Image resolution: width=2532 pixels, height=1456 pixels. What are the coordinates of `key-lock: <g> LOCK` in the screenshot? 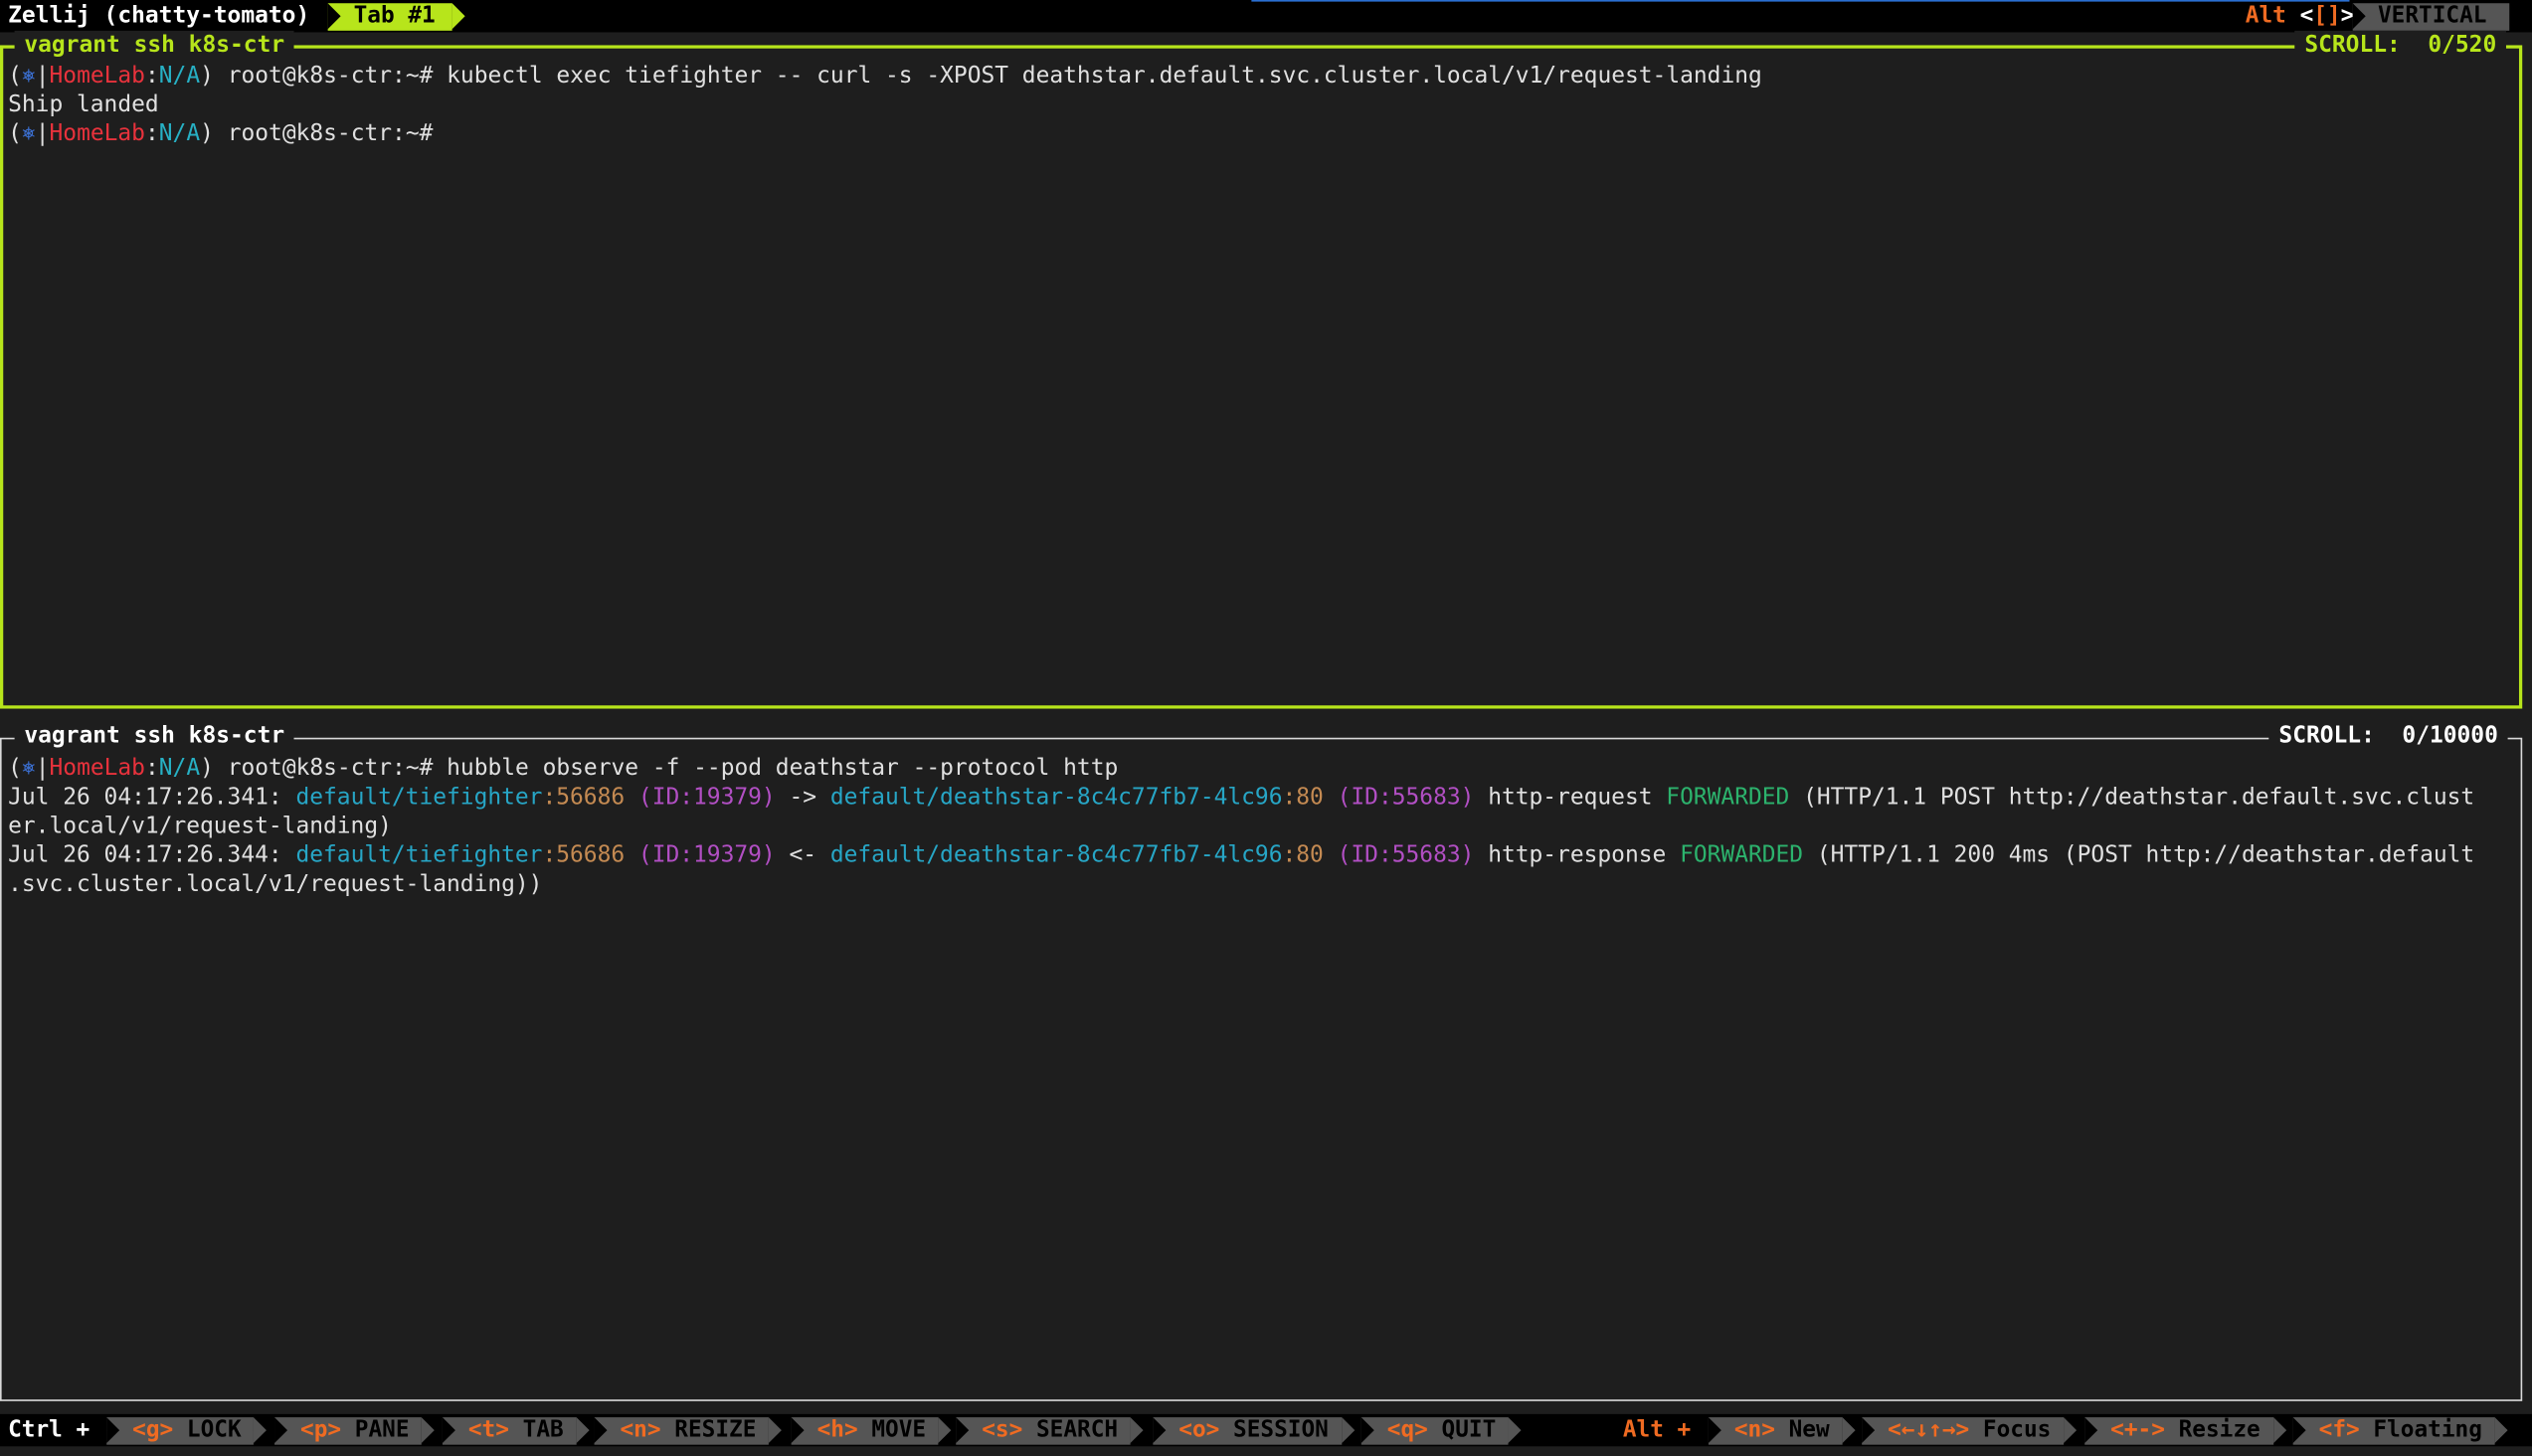 It's located at (187, 1431).